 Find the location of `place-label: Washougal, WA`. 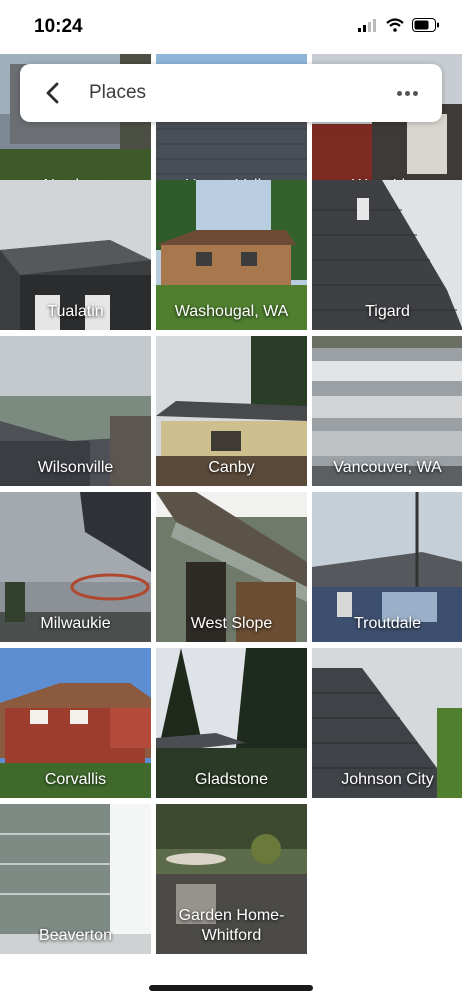

place-label: Washougal, WA is located at coordinates (231, 311).